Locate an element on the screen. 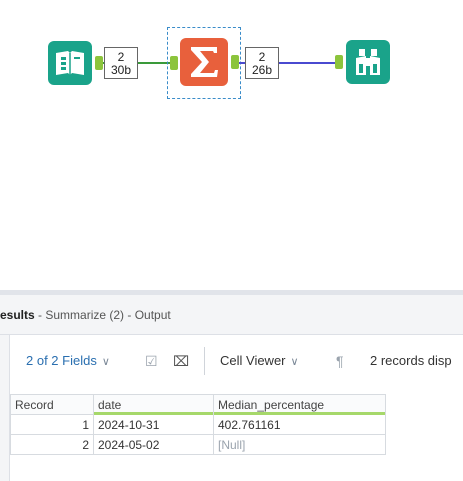 Image resolution: width=463 pixels, height=481 pixels. cell-viewer-dropdown: Cell Viewer ∨ is located at coordinates (259, 361).